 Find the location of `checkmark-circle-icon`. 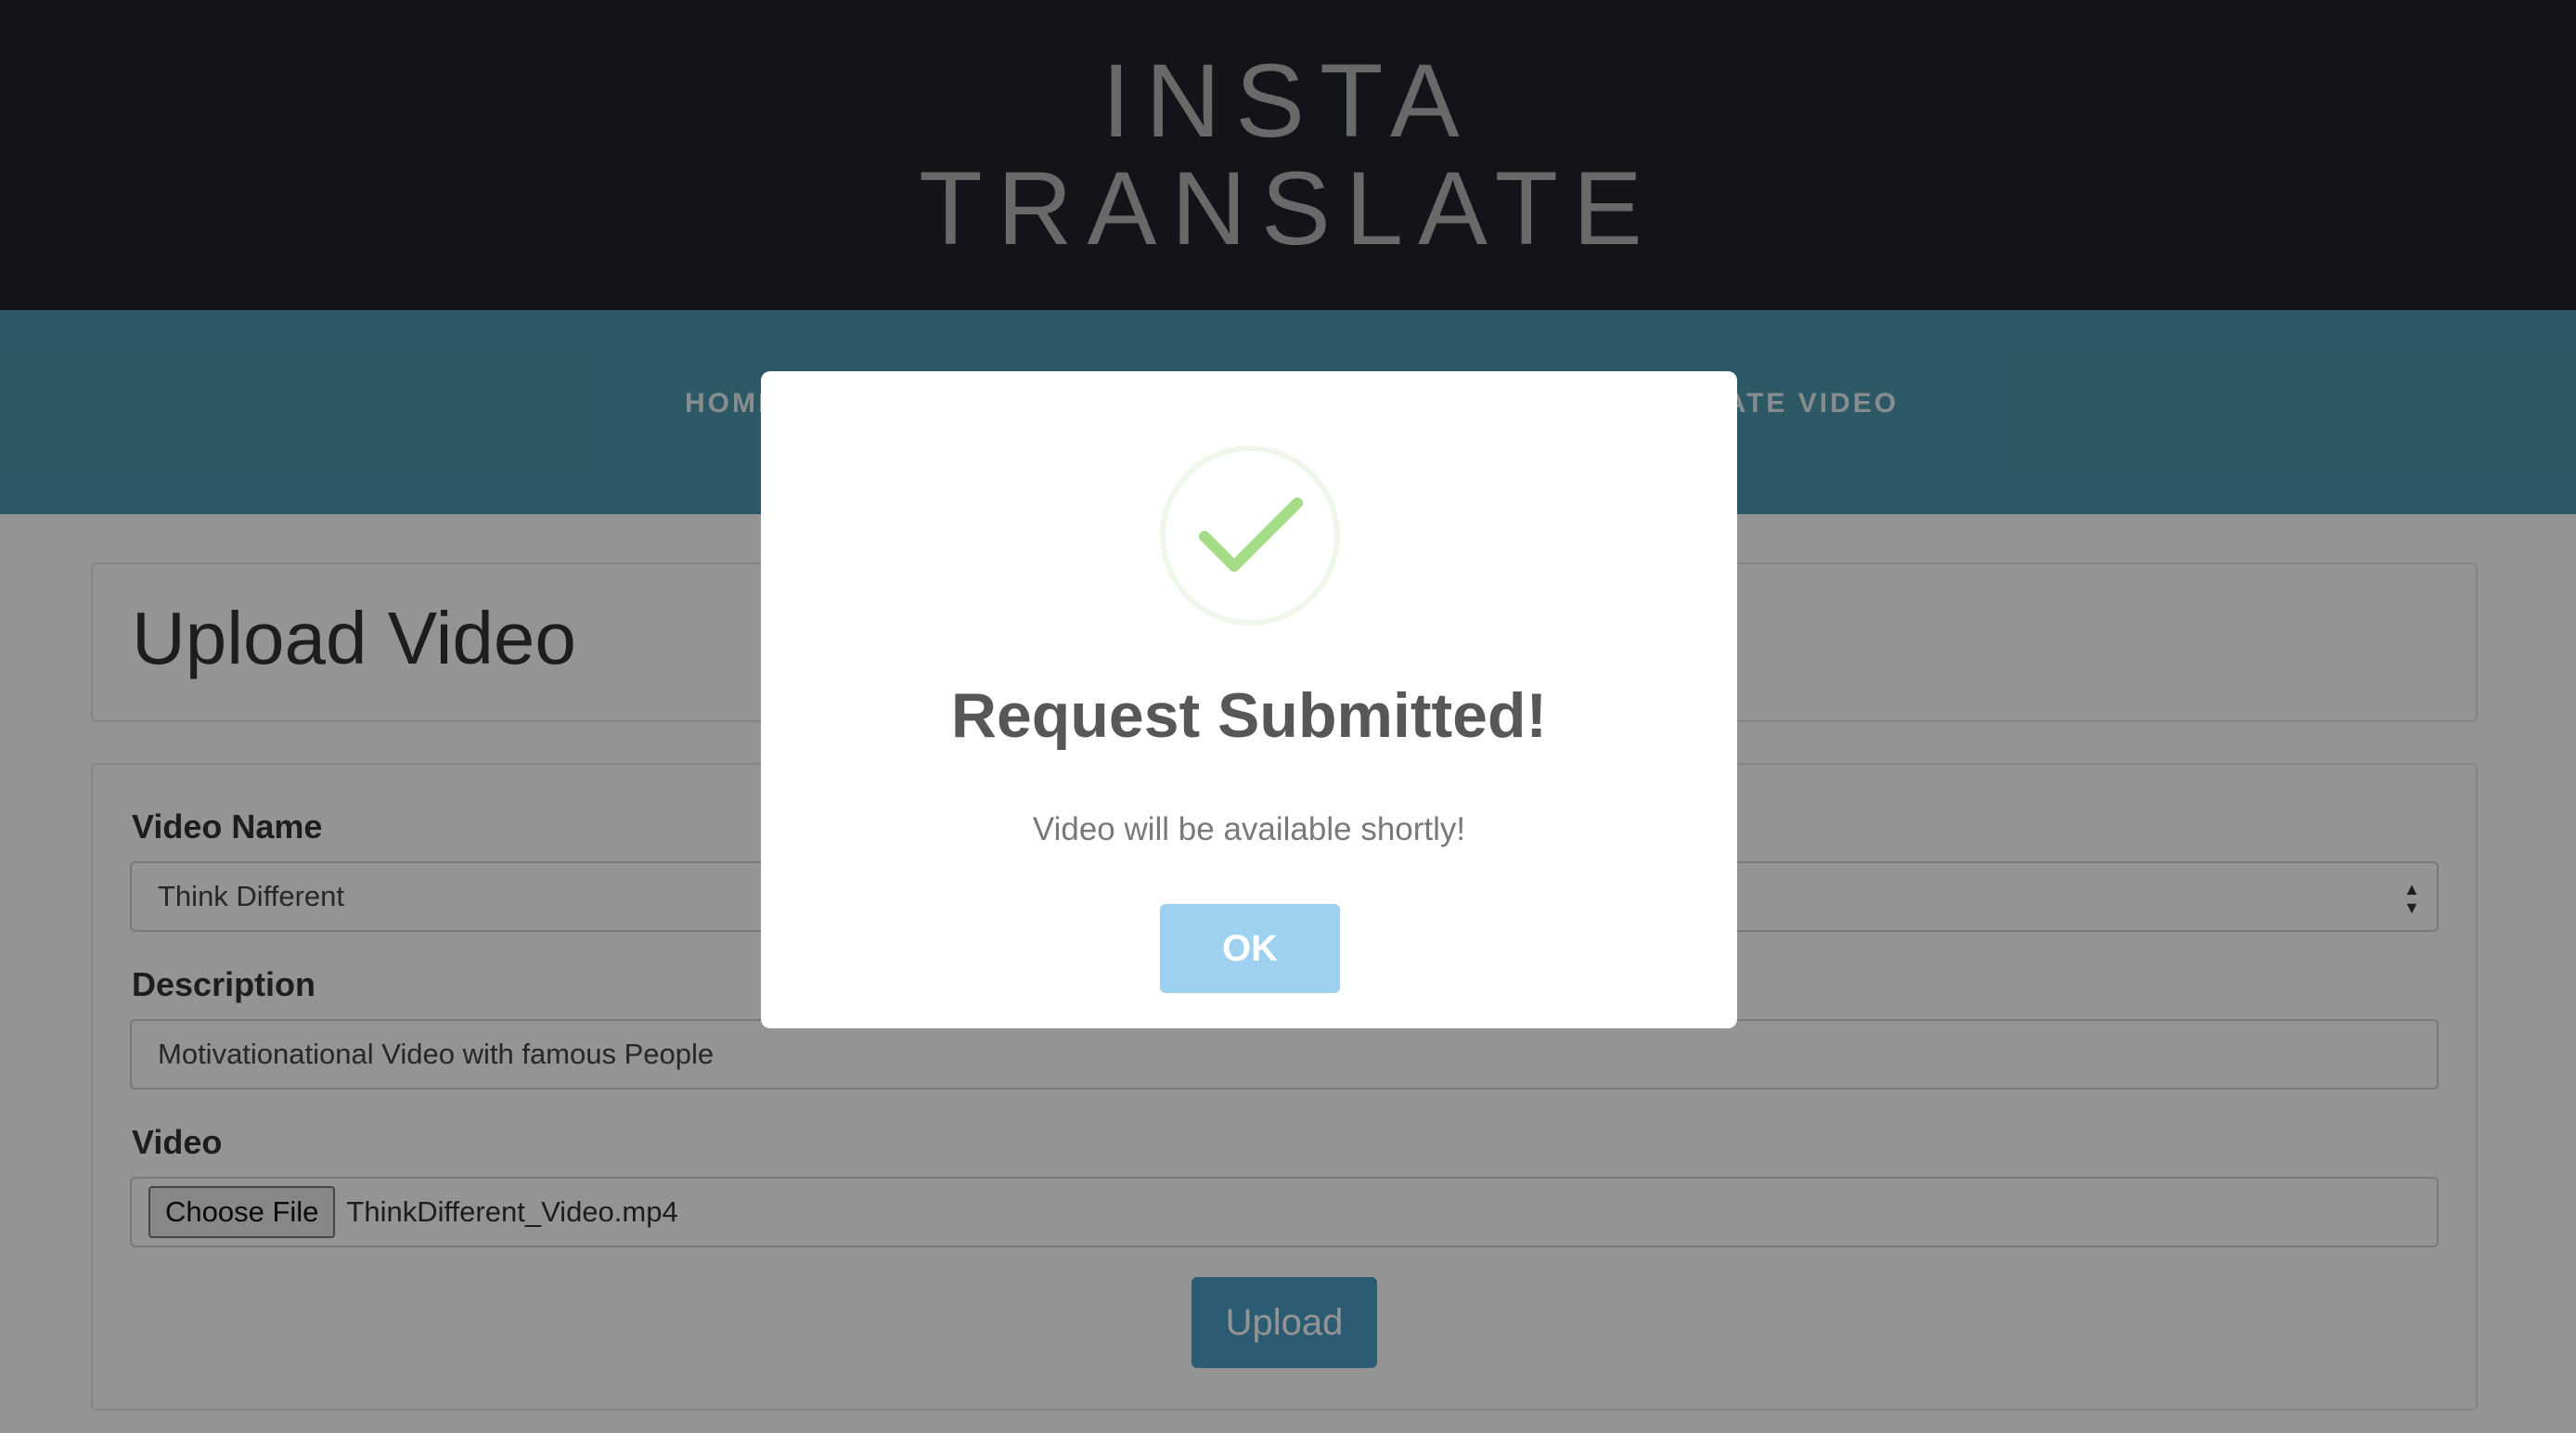

checkmark-circle-icon is located at coordinates (1250, 535).